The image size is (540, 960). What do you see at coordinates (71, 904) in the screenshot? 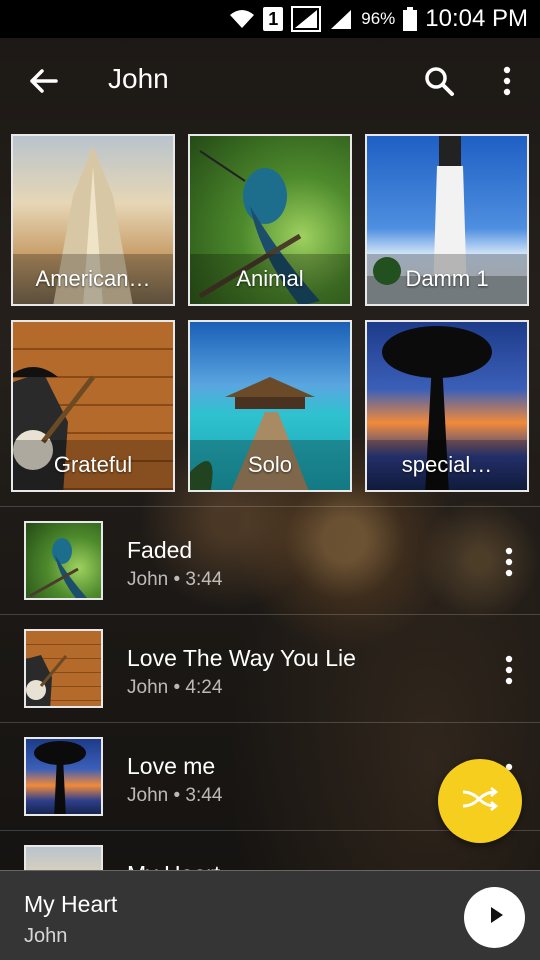
I see `now-playing-title: My Heart` at bounding box center [71, 904].